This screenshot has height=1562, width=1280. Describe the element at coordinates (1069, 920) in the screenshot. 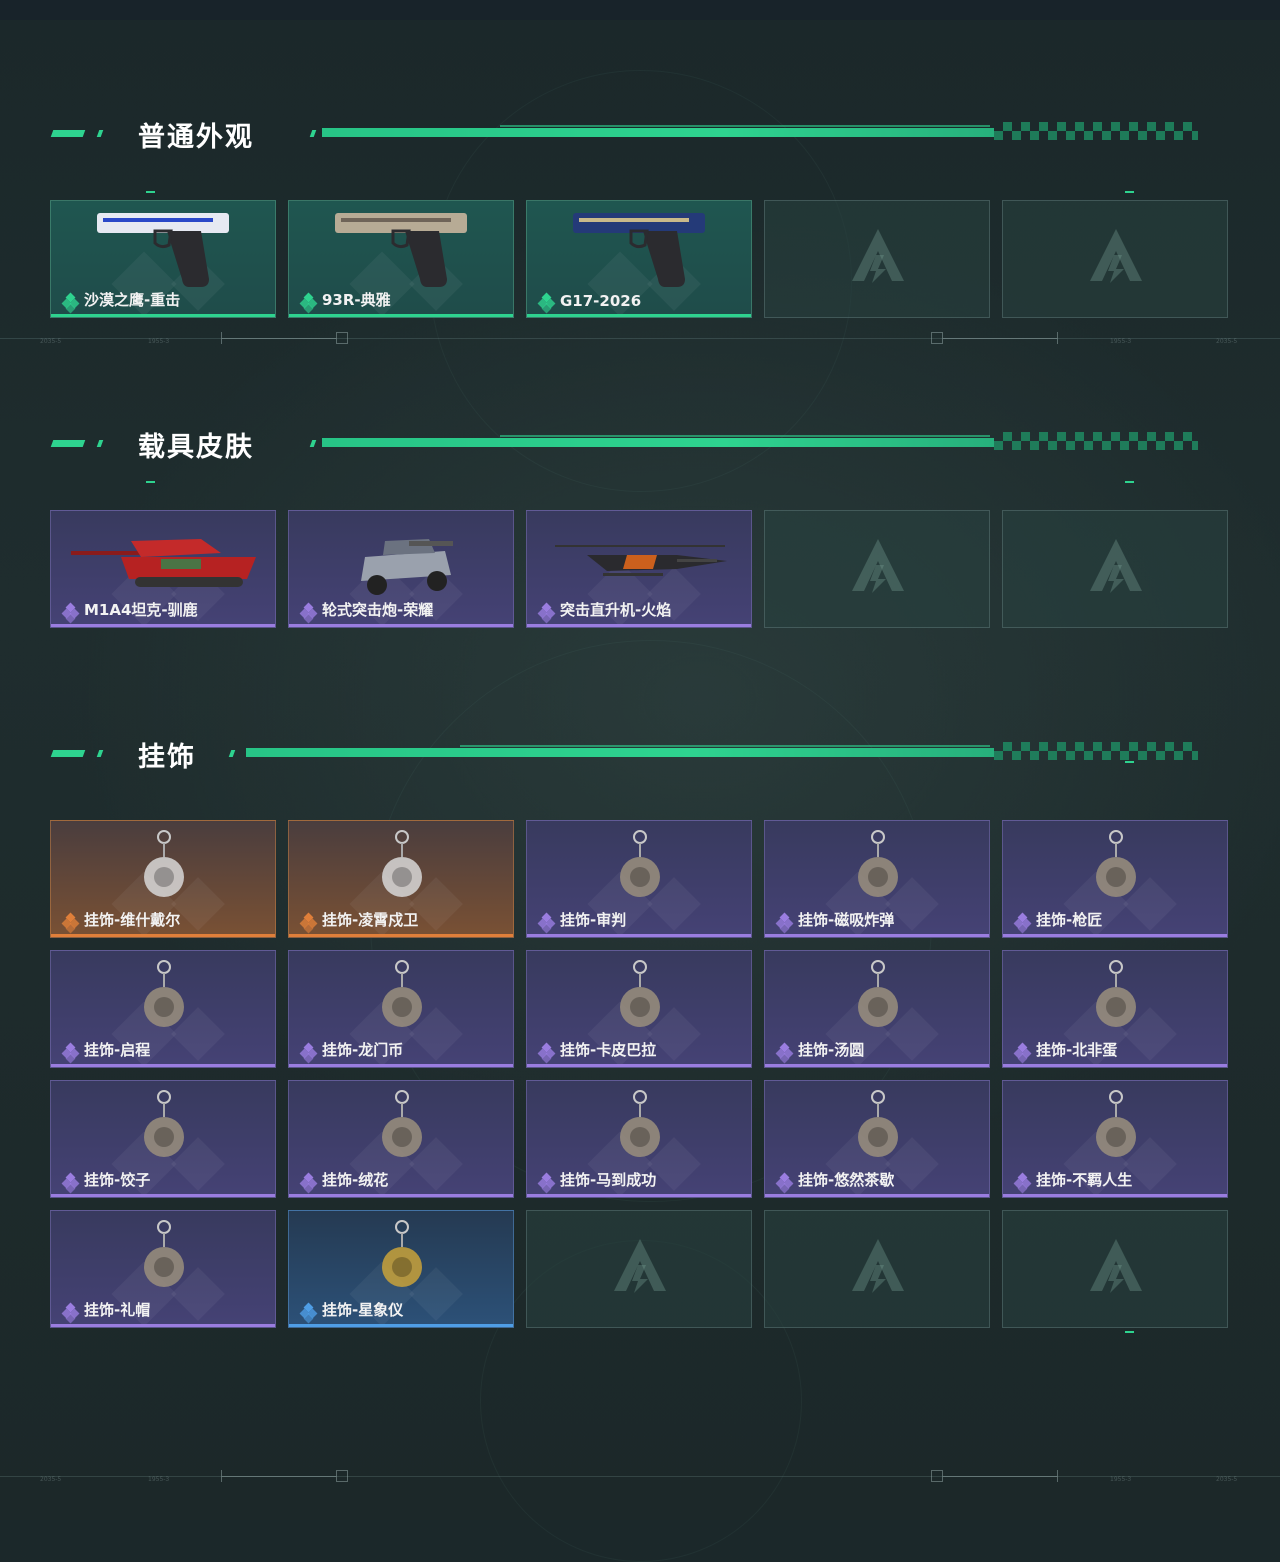

I see `item-label: 挂饰-枪匠` at that location.